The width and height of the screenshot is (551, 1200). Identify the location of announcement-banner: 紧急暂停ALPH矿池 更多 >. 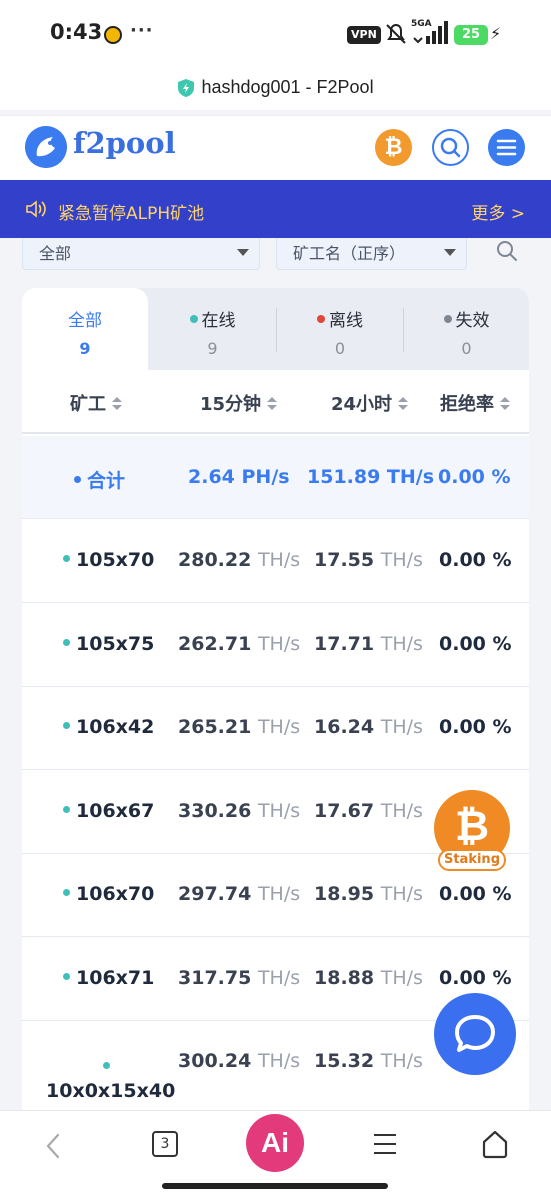
(275, 209).